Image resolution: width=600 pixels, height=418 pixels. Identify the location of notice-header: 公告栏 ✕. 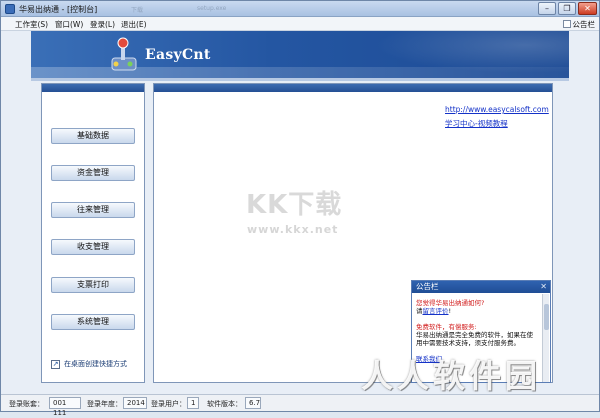
(481, 287).